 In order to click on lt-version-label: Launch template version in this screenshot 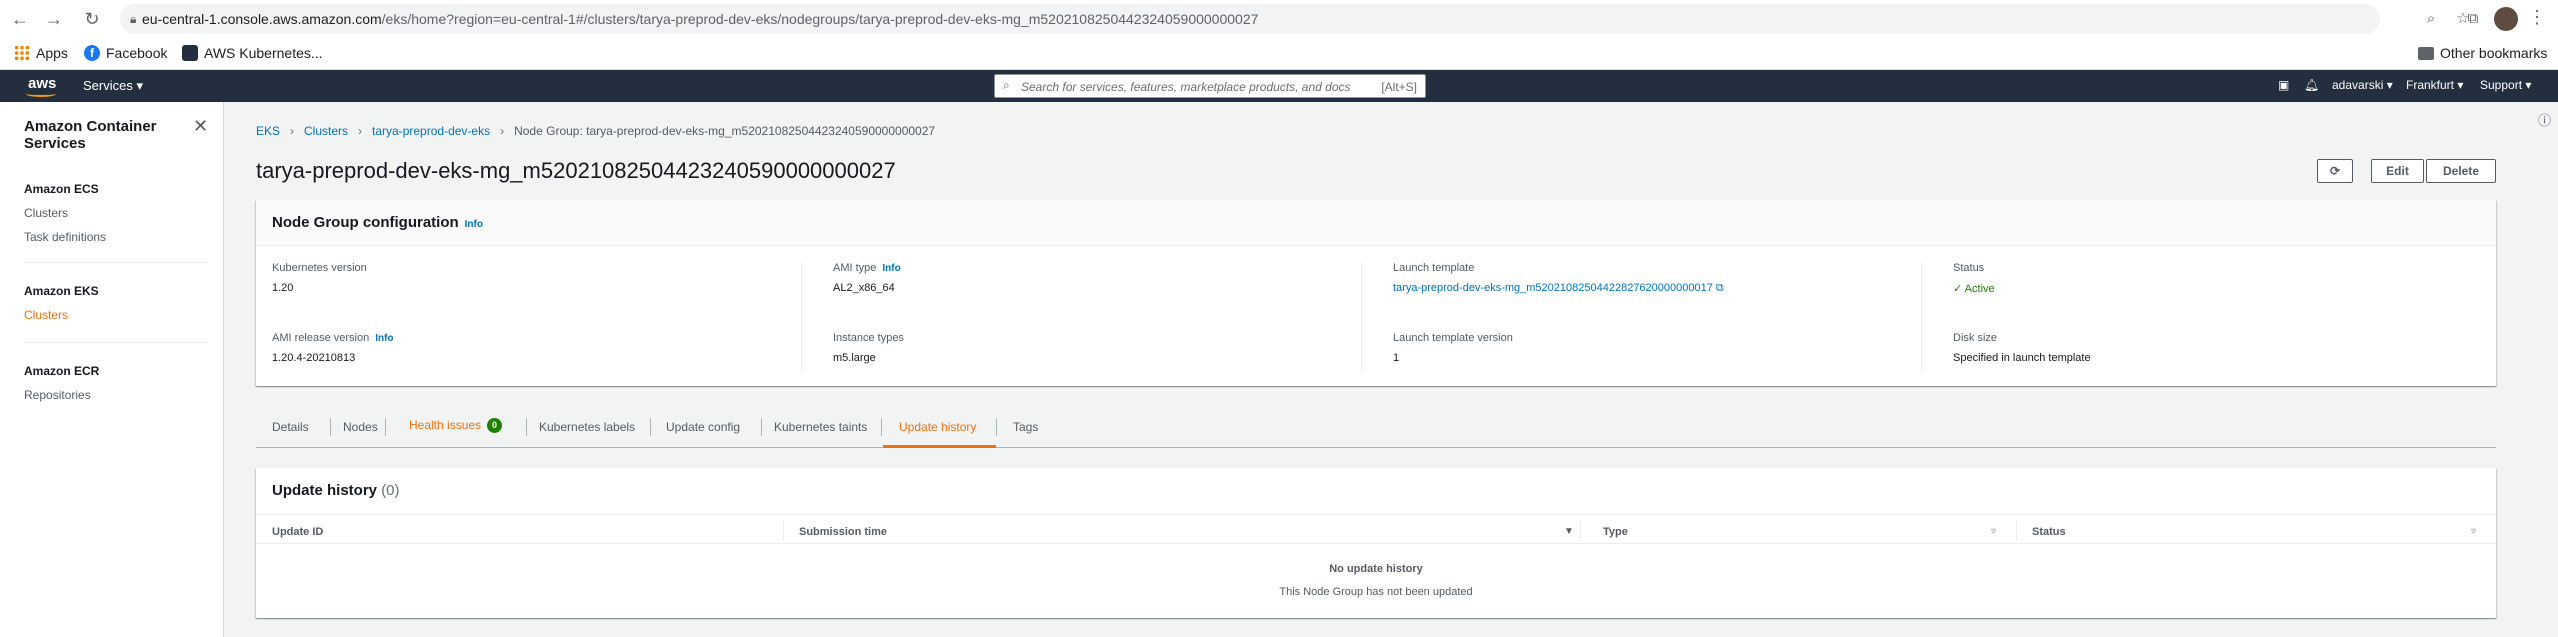, I will do `click(1453, 338)`.